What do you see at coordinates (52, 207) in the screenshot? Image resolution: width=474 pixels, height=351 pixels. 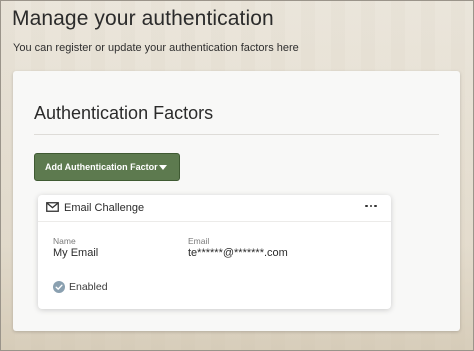 I see `mail-icon` at bounding box center [52, 207].